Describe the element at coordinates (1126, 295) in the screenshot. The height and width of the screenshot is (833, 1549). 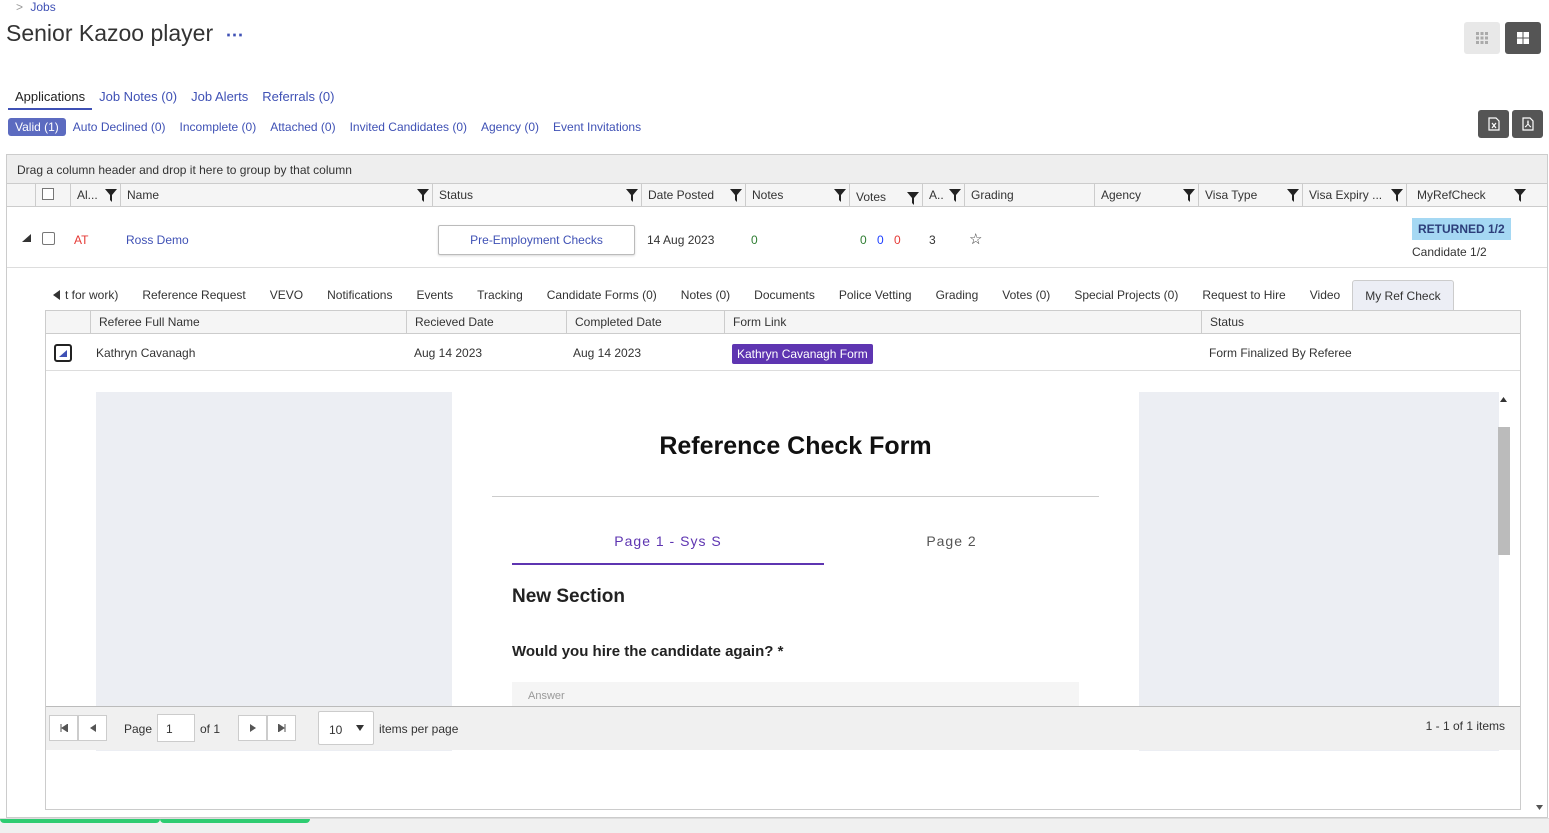
I see `tab-special-projects: Special Projects (0)` at that location.